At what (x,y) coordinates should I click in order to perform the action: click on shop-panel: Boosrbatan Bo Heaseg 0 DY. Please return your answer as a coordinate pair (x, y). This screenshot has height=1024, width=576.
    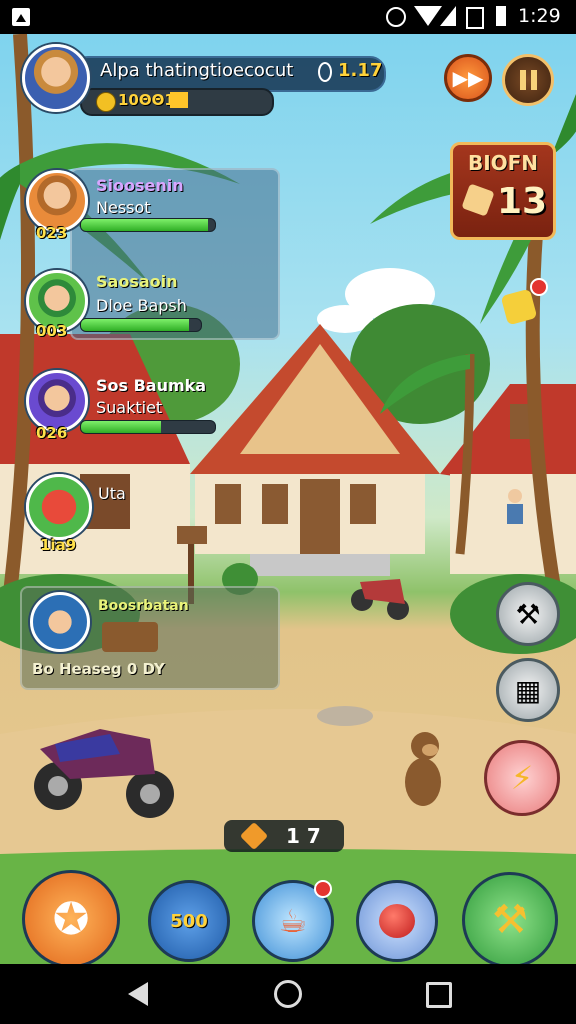
    Looking at the image, I should click on (150, 638).